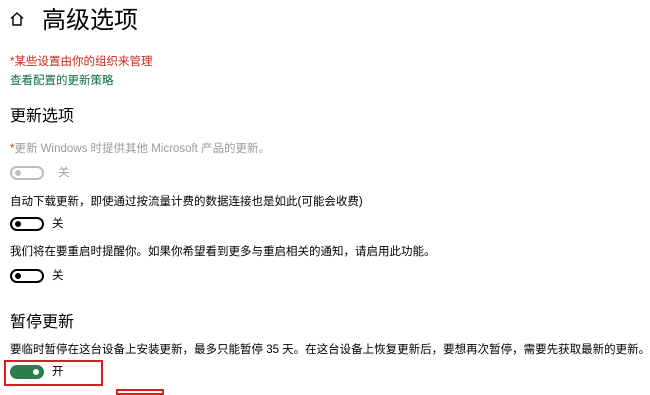 The width and height of the screenshot is (650, 395). I want to click on other-products-option-text: 更新 Windows 时提供其他 Microsoft 产品的更新。, so click(142, 149).